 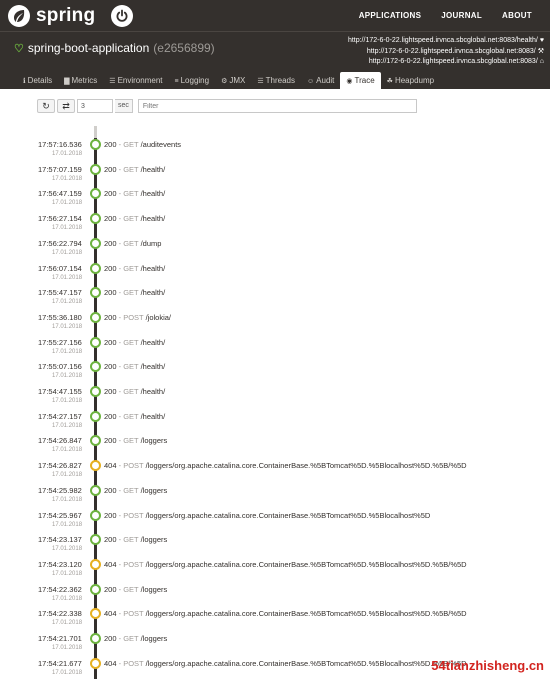 What do you see at coordinates (192, 80) in the screenshot?
I see `tab-logging: ≡ Logging` at bounding box center [192, 80].